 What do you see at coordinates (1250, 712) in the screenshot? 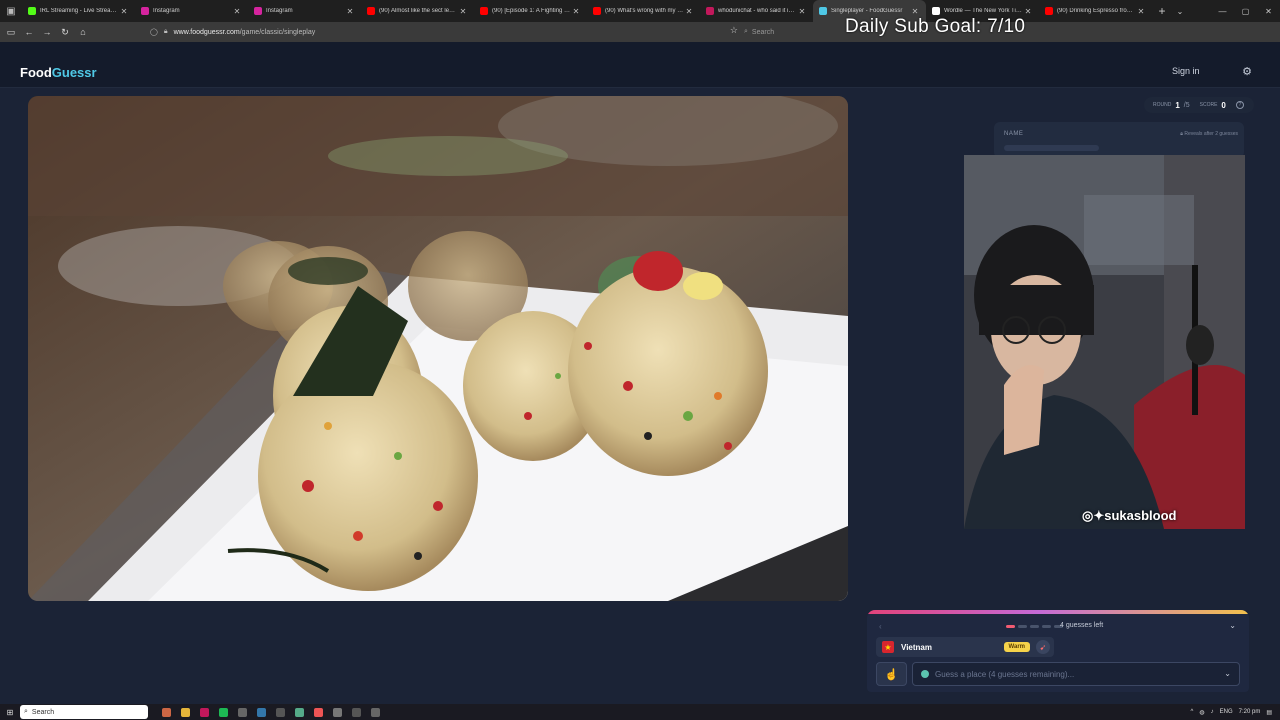
I see `clock: 7:20 pm` at bounding box center [1250, 712].